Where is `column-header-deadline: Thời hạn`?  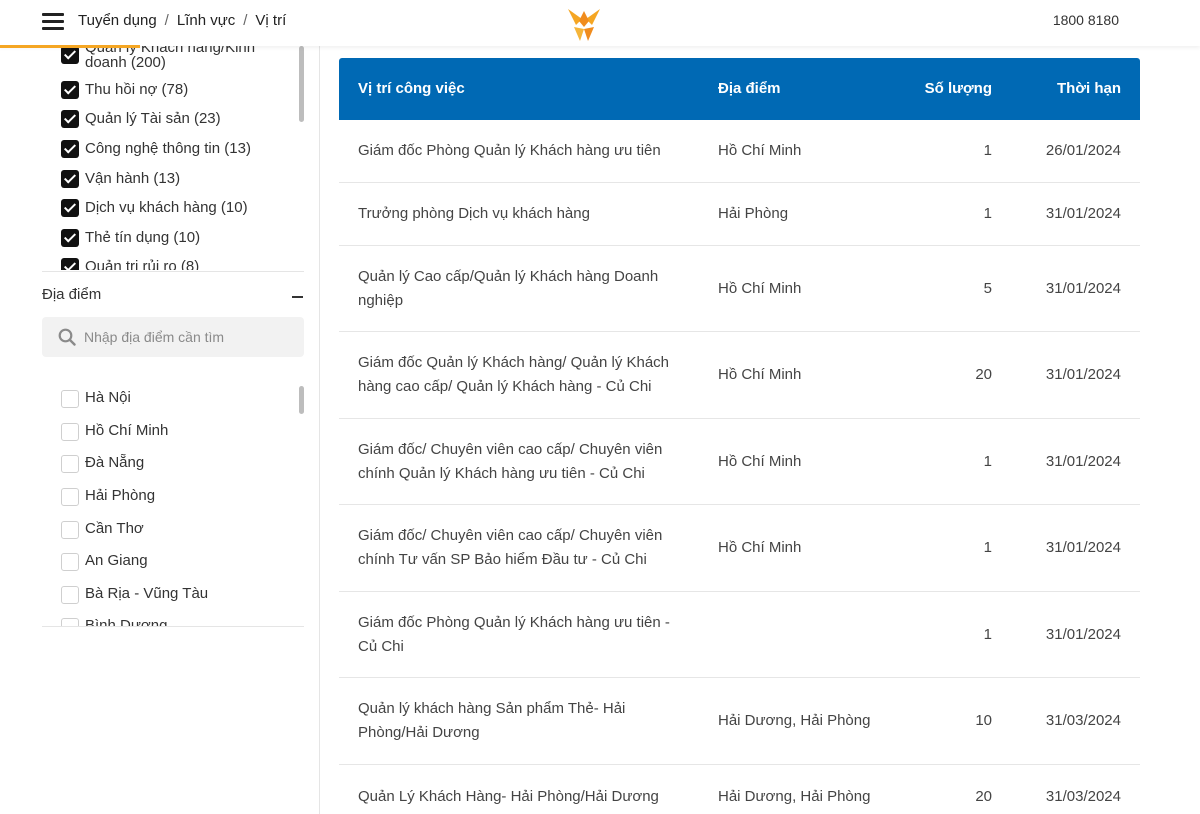 column-header-deadline: Thời hạn is located at coordinates (1089, 88).